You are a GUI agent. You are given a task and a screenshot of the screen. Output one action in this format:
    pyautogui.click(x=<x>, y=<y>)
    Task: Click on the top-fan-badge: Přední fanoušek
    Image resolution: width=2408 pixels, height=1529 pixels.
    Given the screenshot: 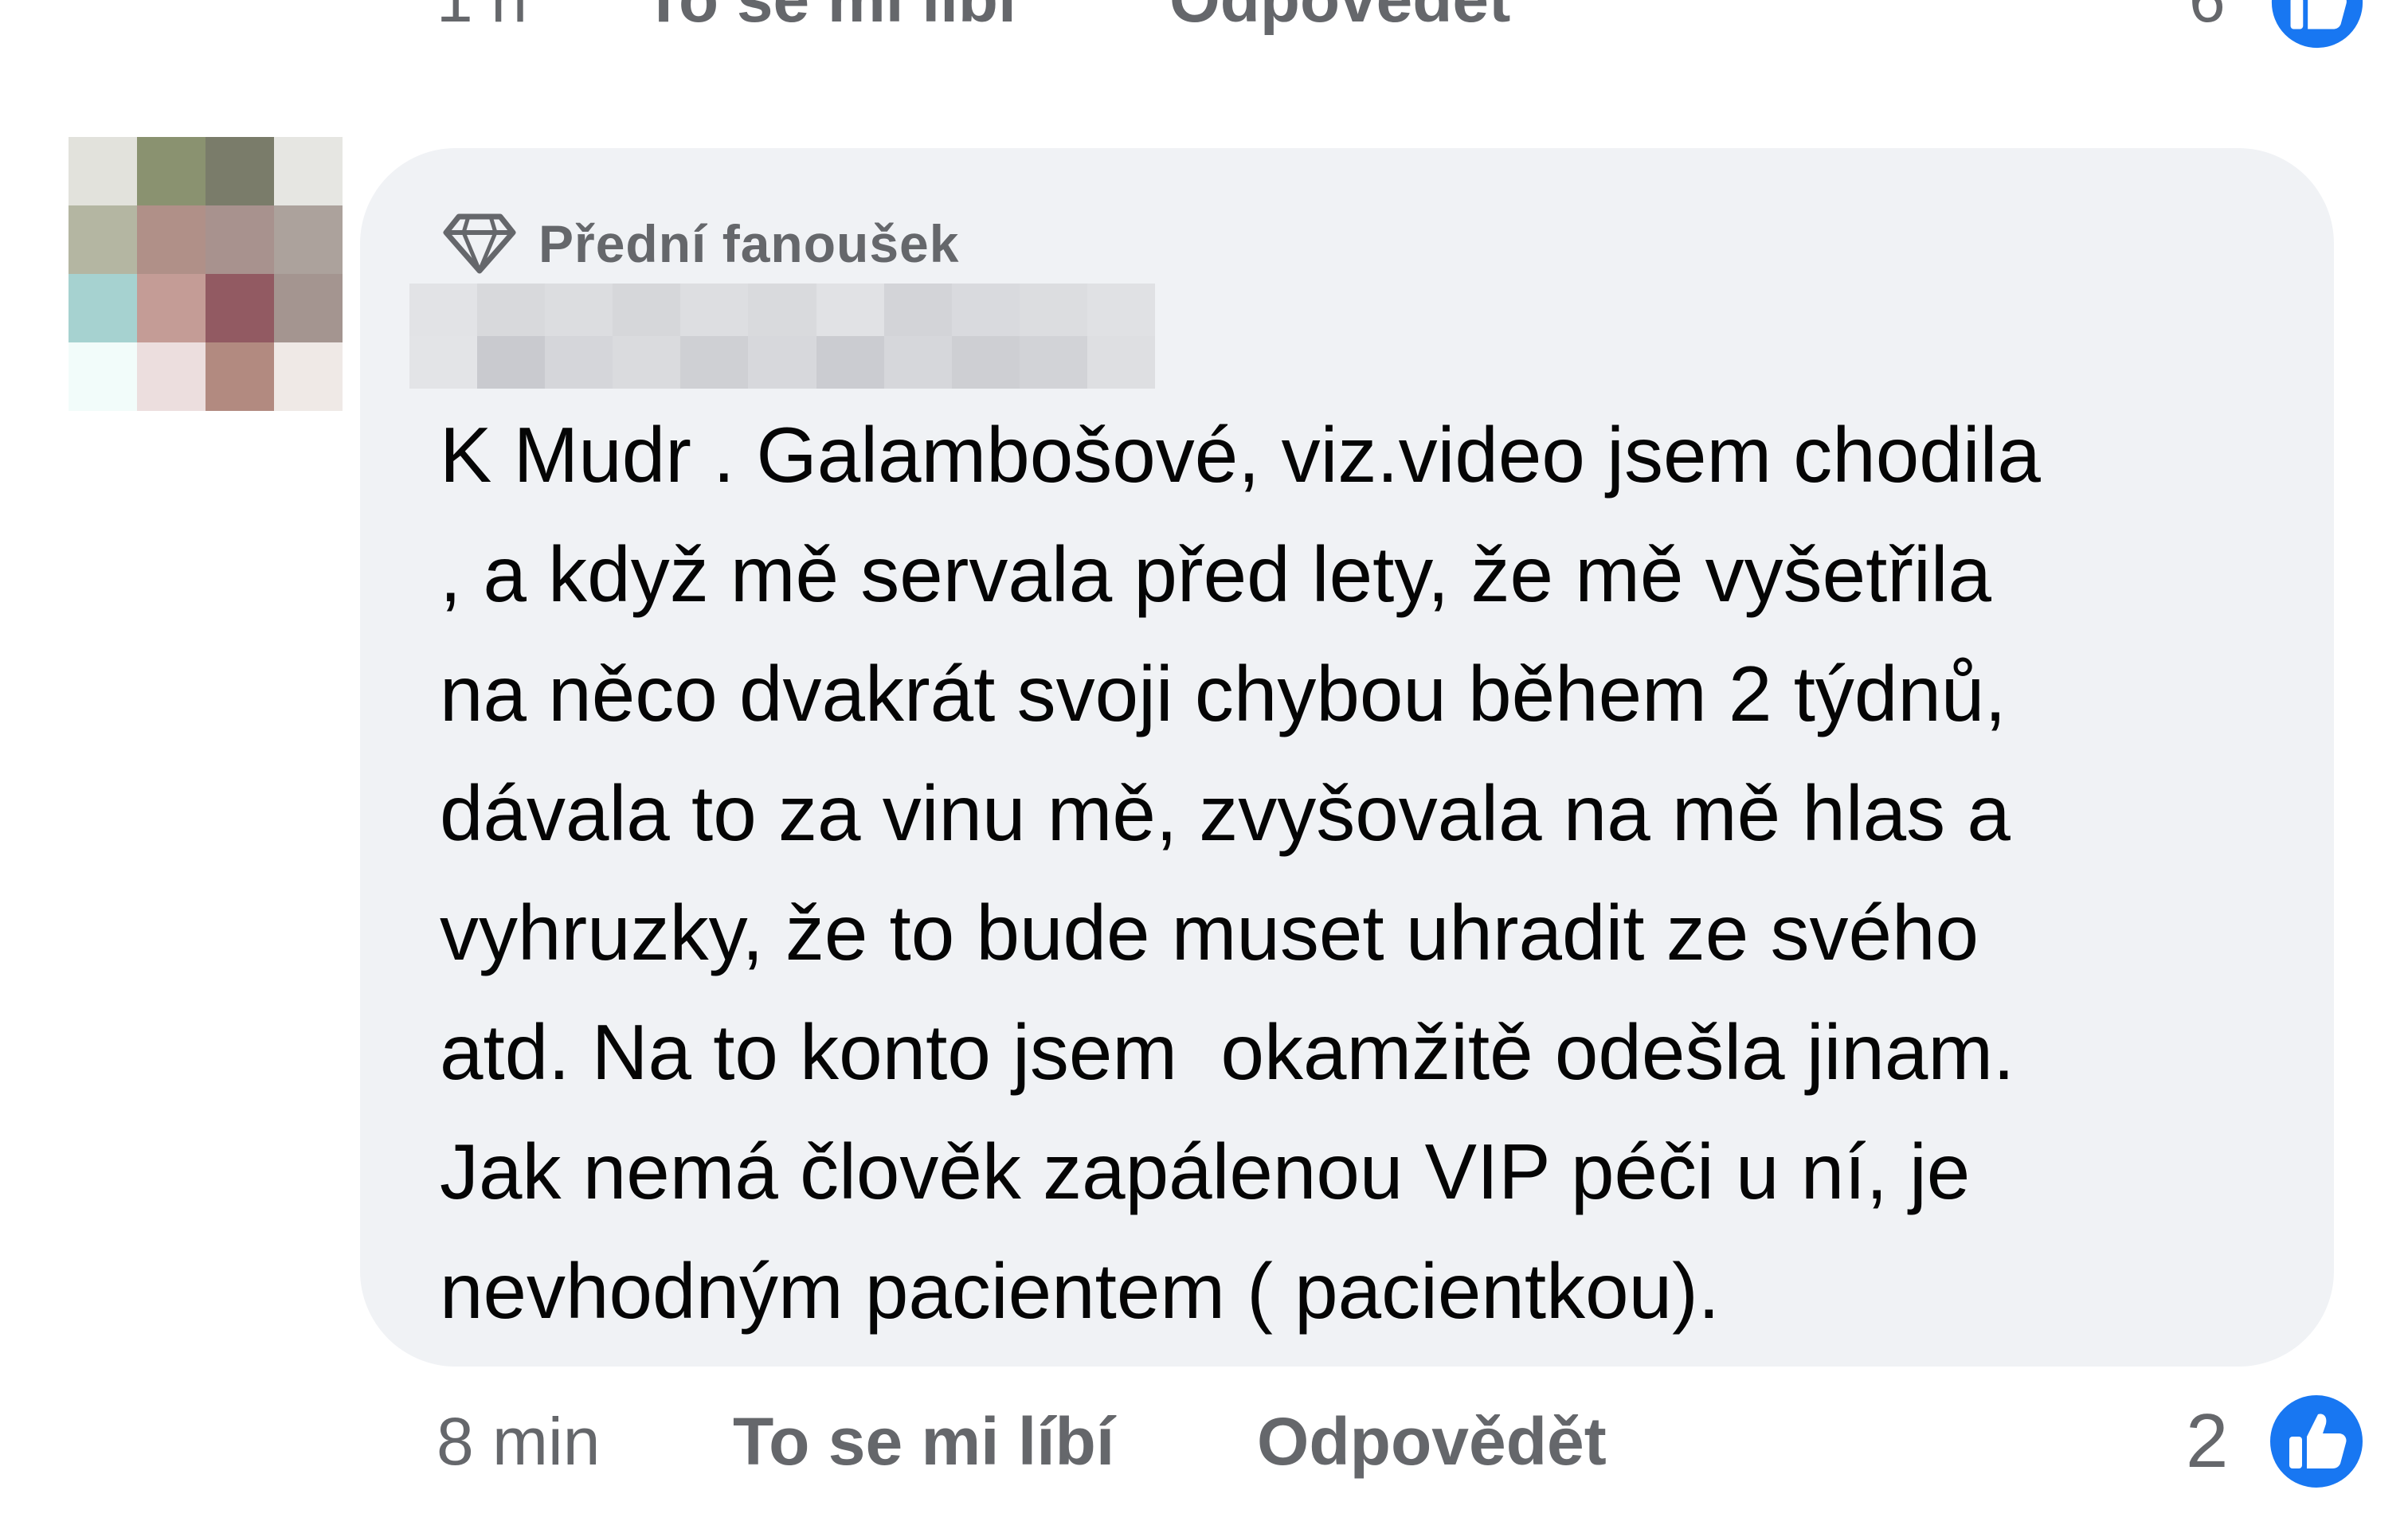 What is the action you would take?
    pyautogui.click(x=700, y=244)
    